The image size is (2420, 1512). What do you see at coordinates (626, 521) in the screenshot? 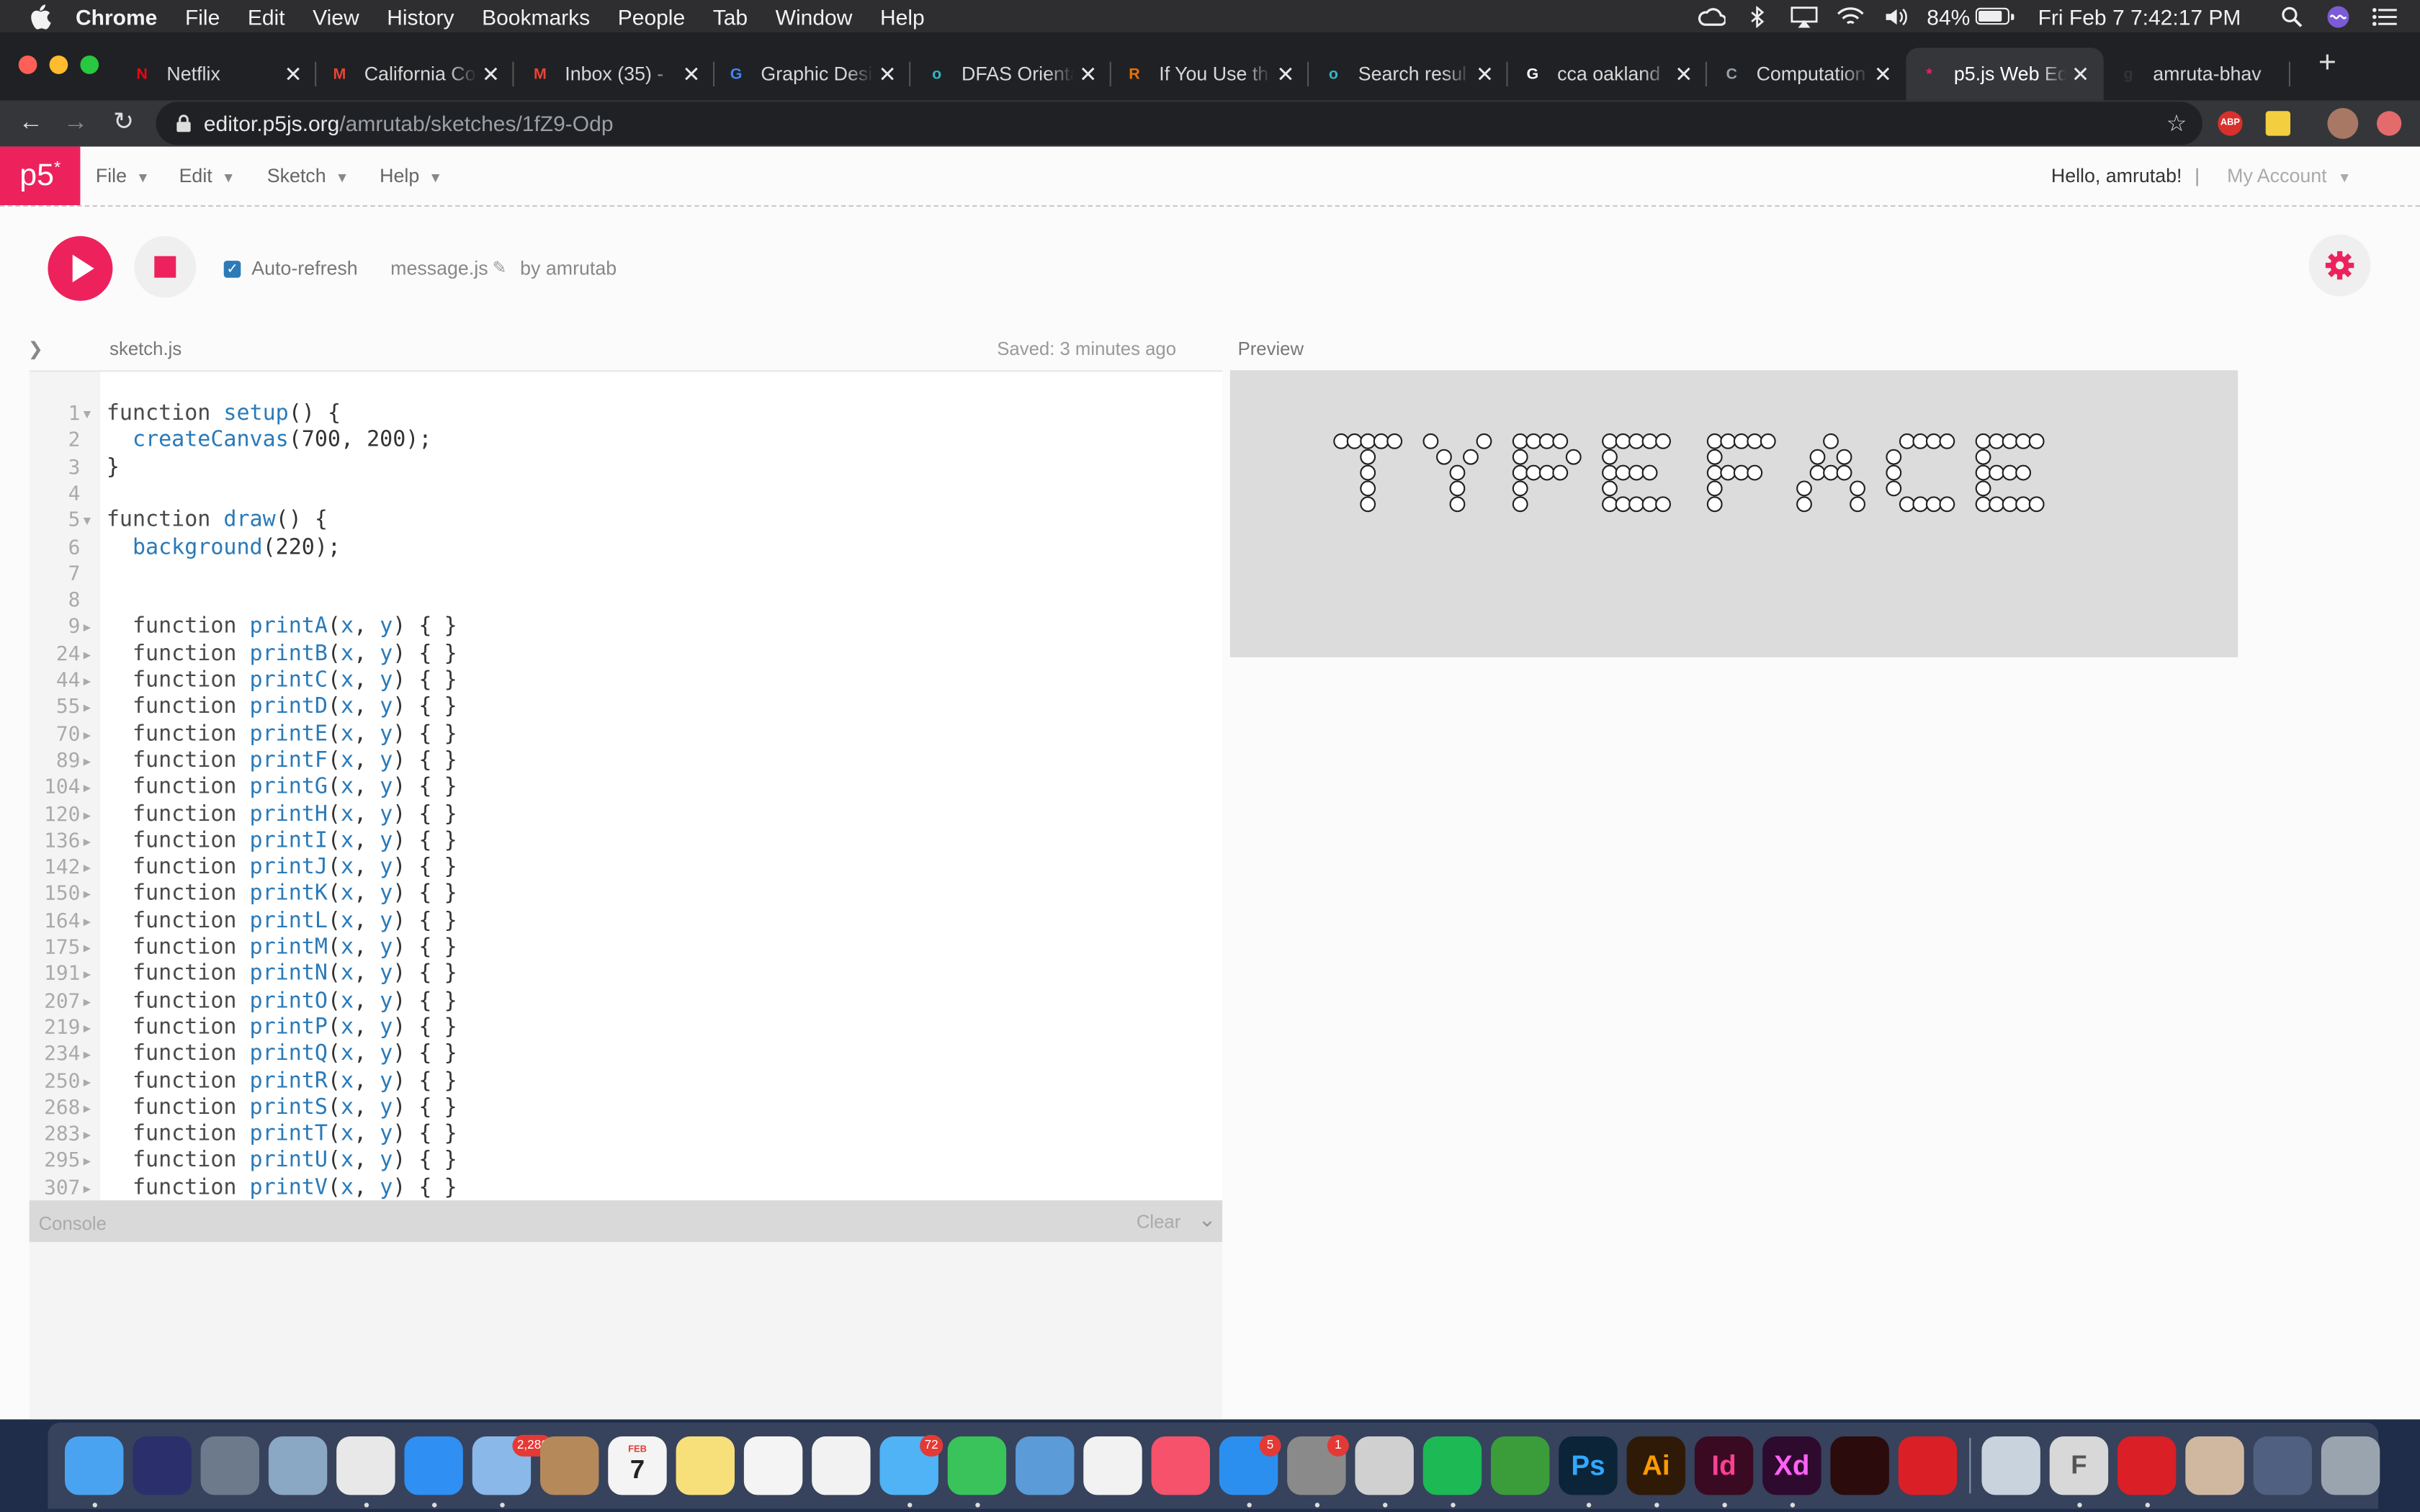
I see `code-line: 5 ▼ function draw() {` at bounding box center [626, 521].